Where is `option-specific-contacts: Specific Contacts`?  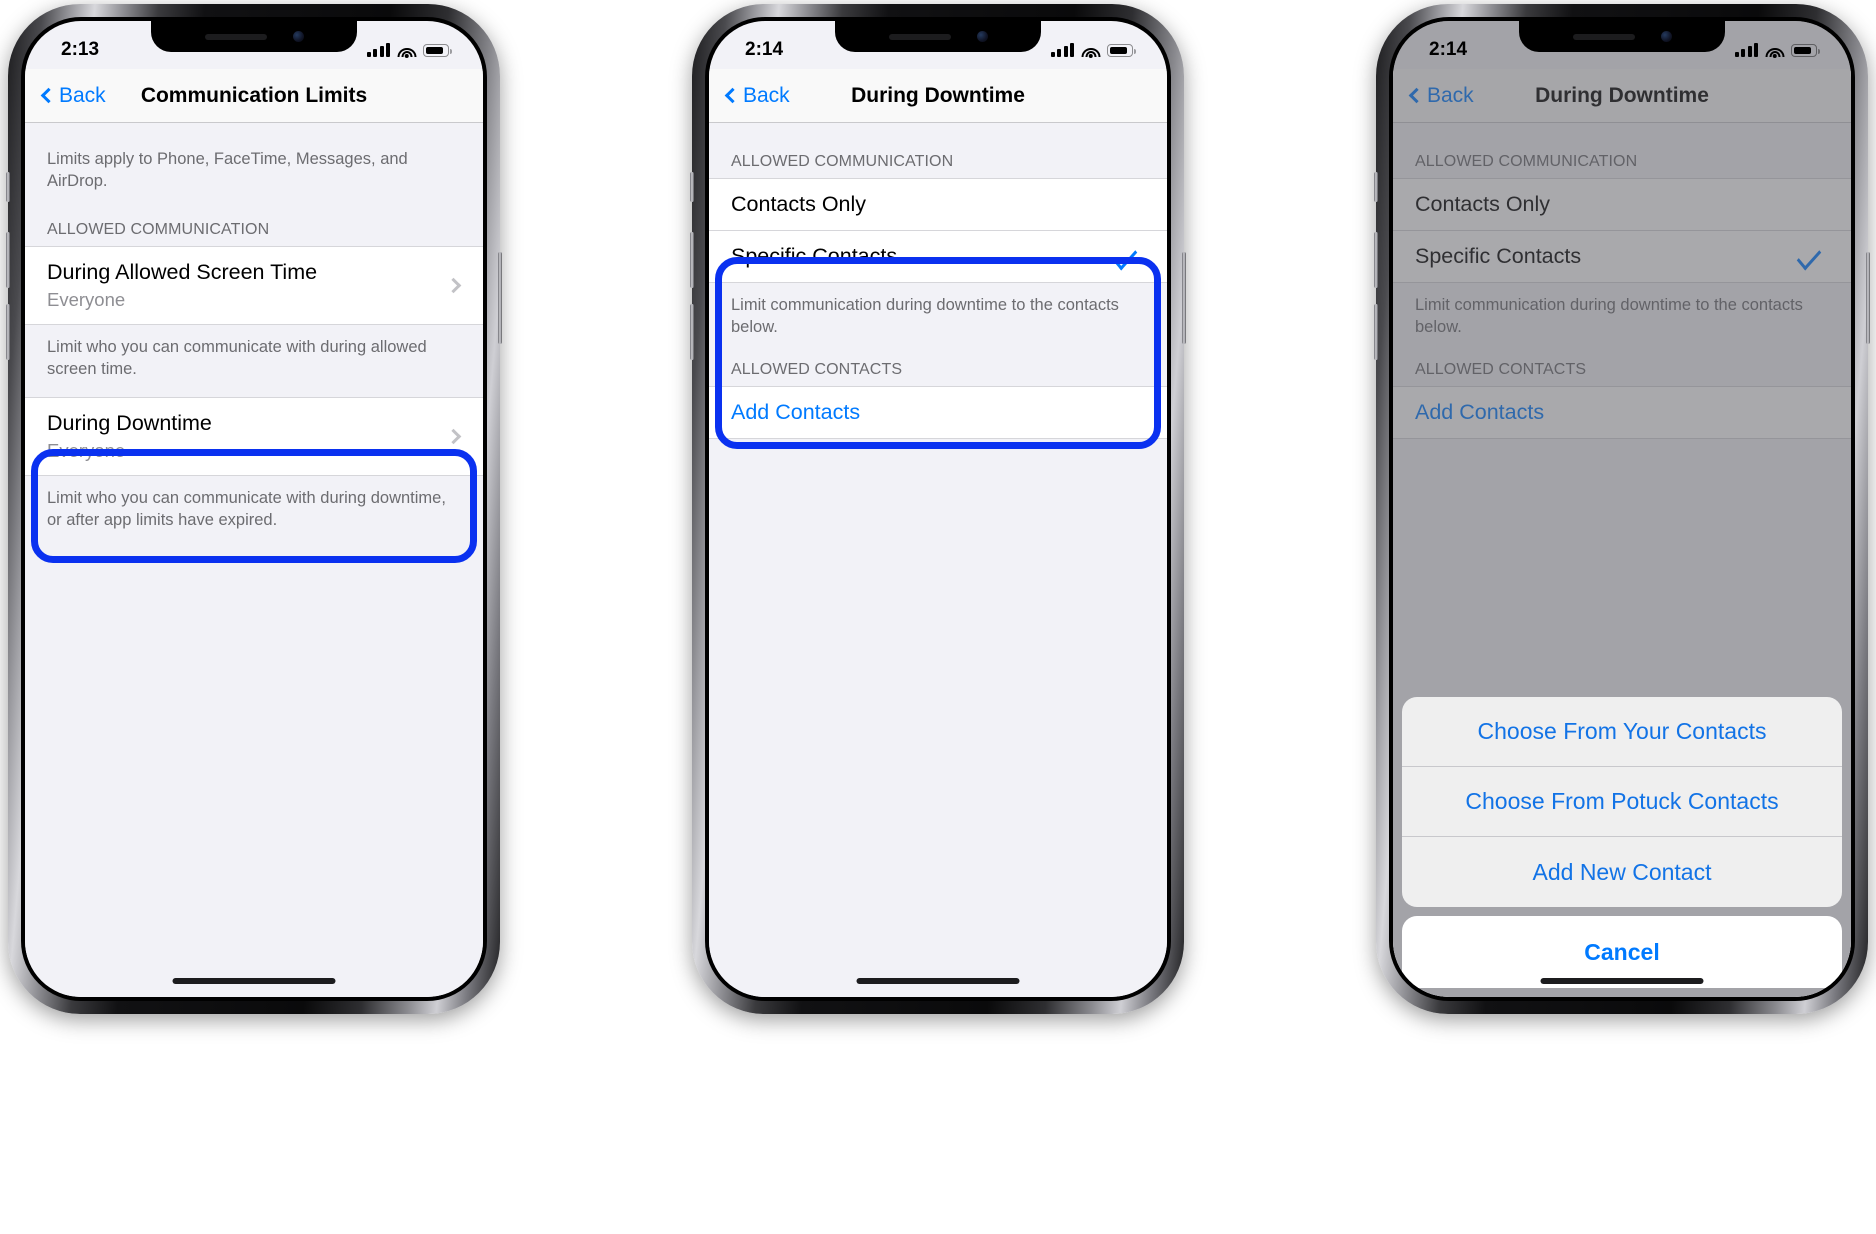 option-specific-contacts: Specific Contacts is located at coordinates (938, 257).